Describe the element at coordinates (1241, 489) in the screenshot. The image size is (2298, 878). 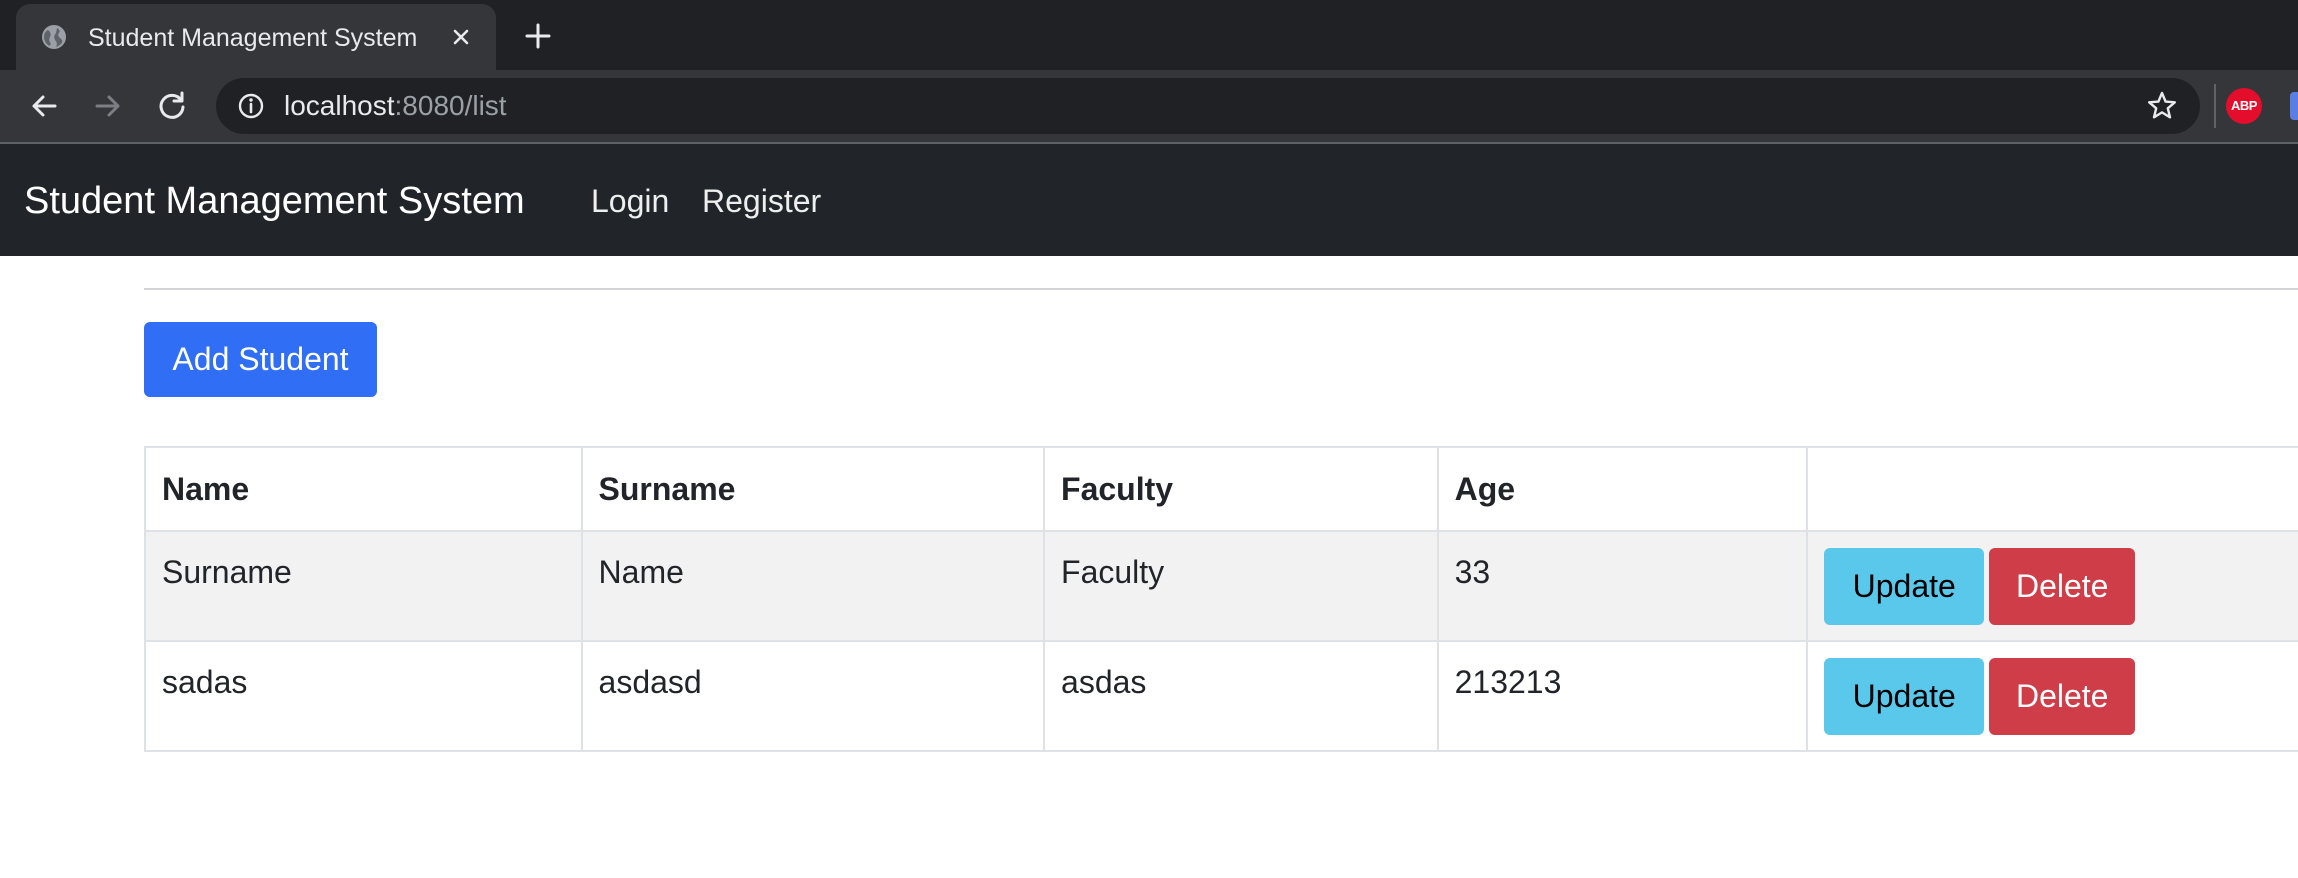
I see `column-header-faculty: Faculty` at that location.